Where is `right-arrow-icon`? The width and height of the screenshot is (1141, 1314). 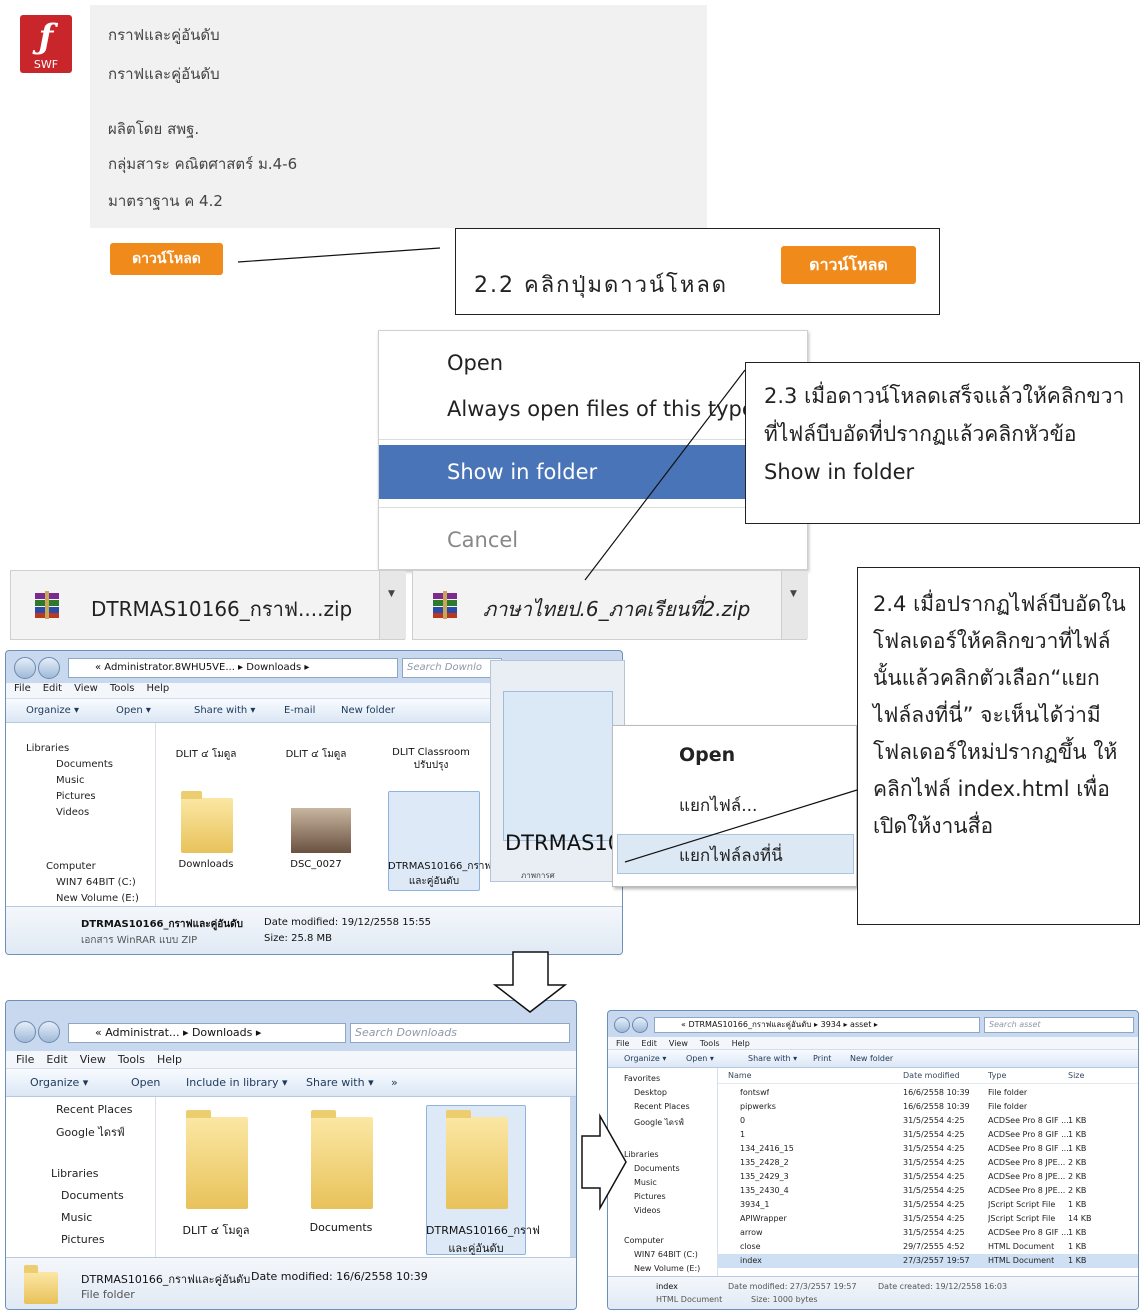
right-arrow-icon is located at coordinates (604, 1162).